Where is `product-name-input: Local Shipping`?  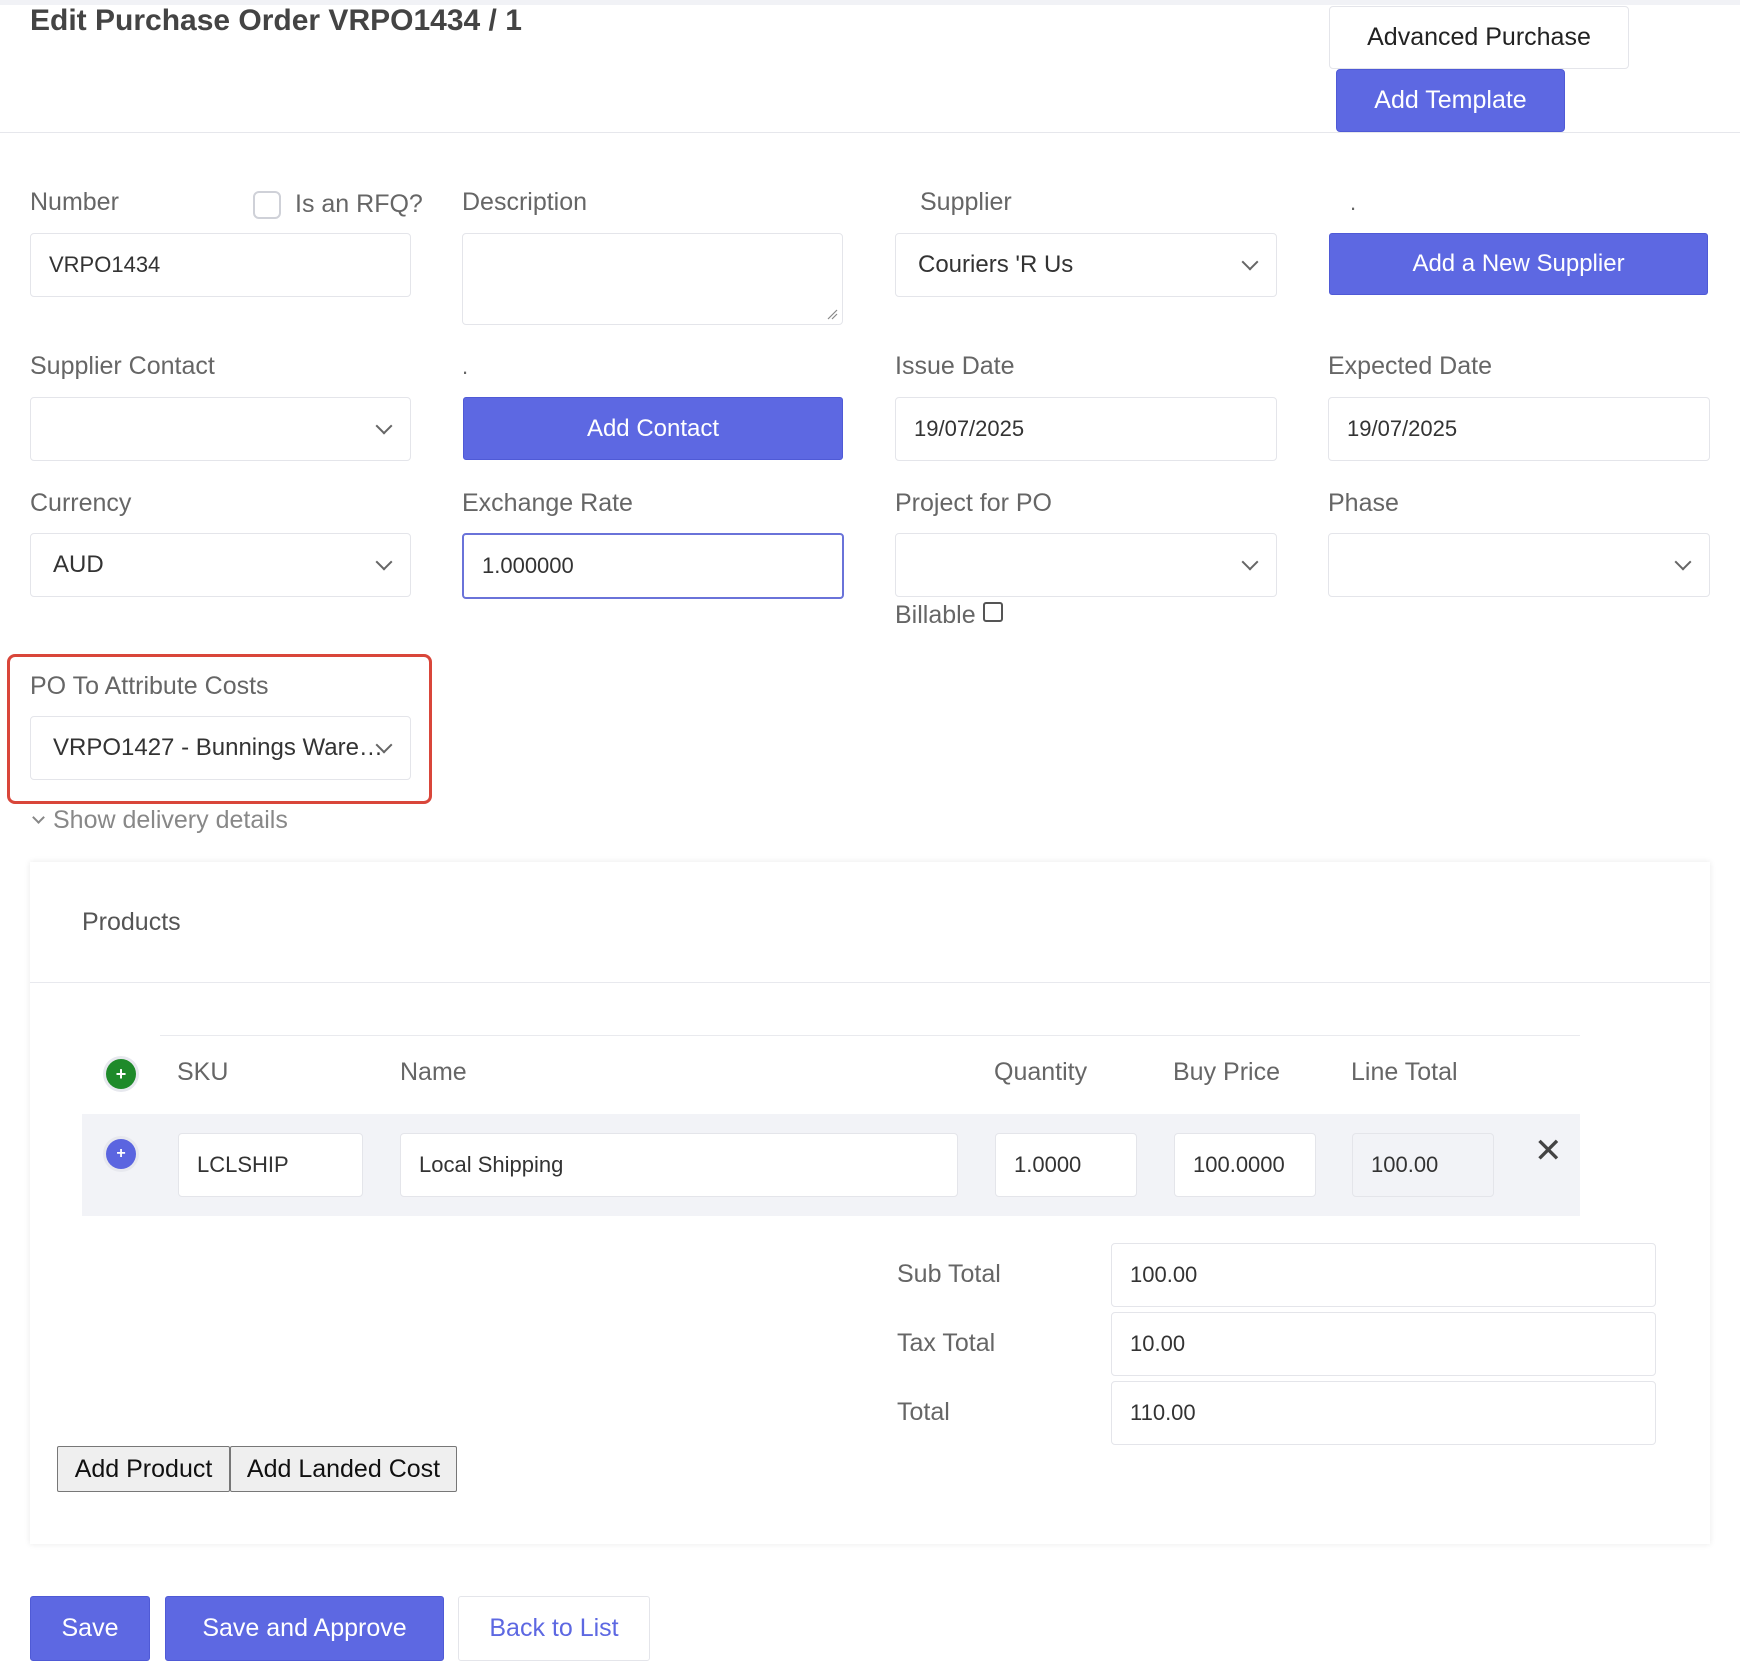 product-name-input: Local Shipping is located at coordinates (679, 1165).